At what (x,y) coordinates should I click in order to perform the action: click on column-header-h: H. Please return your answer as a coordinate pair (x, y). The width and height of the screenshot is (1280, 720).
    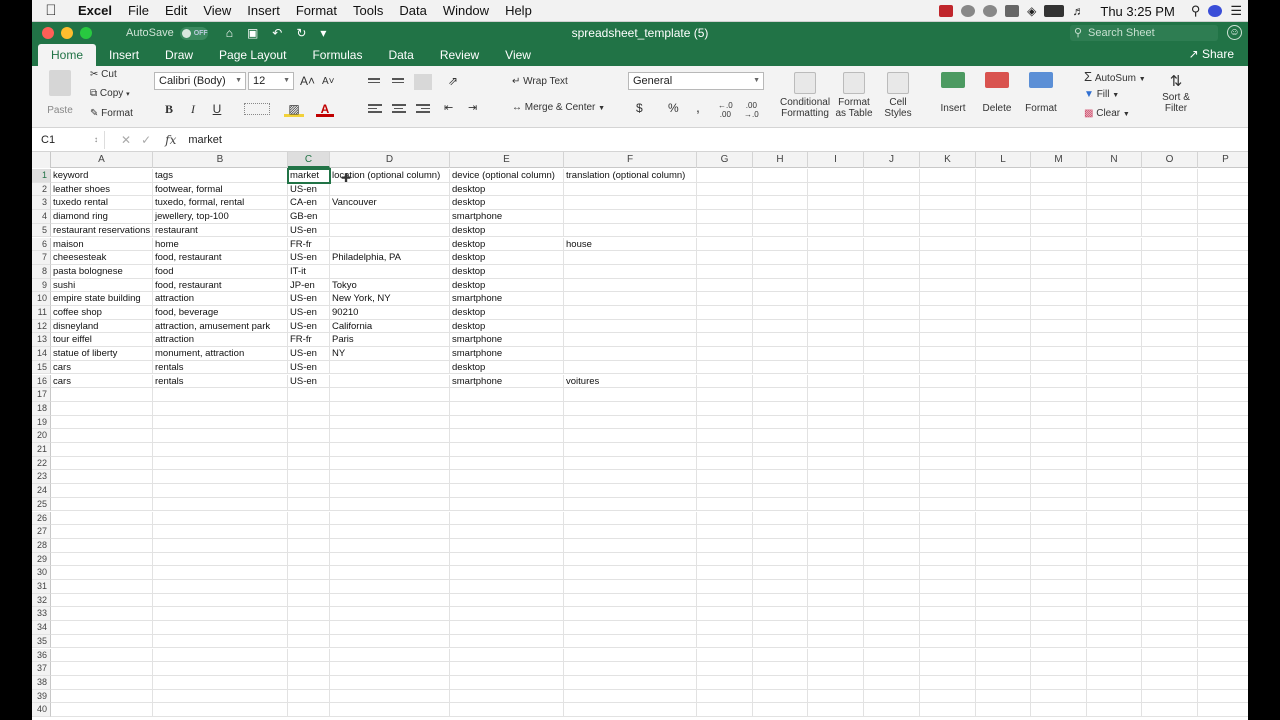
    Looking at the image, I should click on (780, 160).